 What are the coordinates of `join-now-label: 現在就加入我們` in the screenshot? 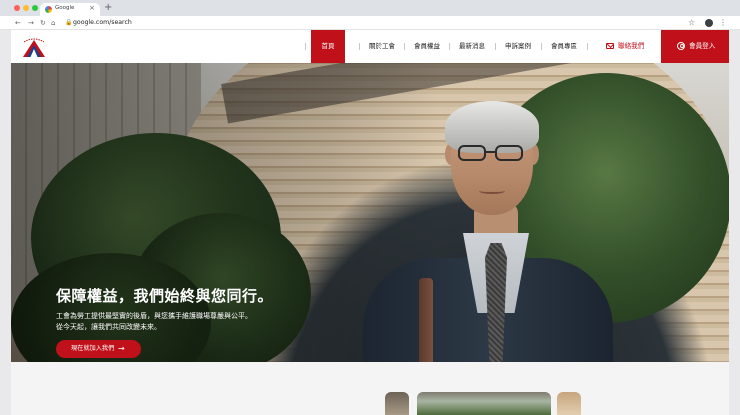 It's located at (93, 348).